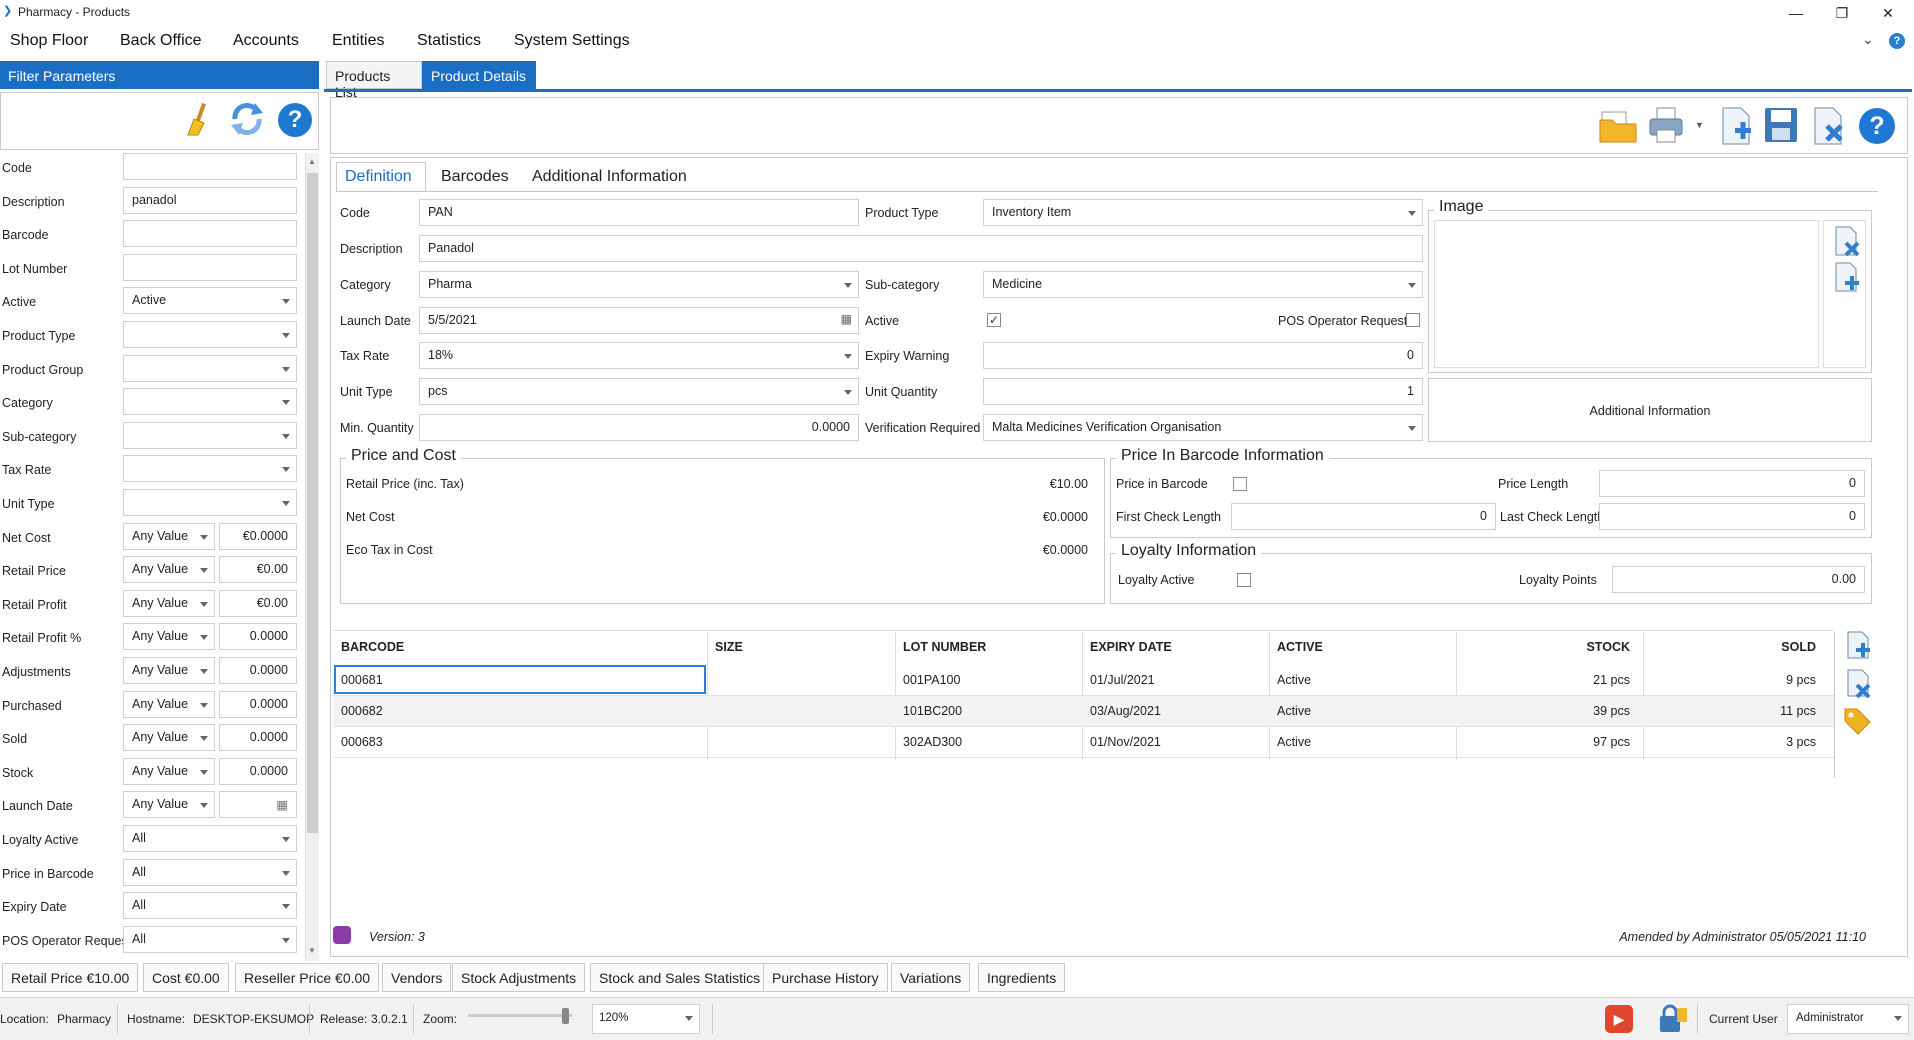 This screenshot has width=1914, height=1040. What do you see at coordinates (258, 704) in the screenshot?
I see `filter-purchased-value: 0.0000` at bounding box center [258, 704].